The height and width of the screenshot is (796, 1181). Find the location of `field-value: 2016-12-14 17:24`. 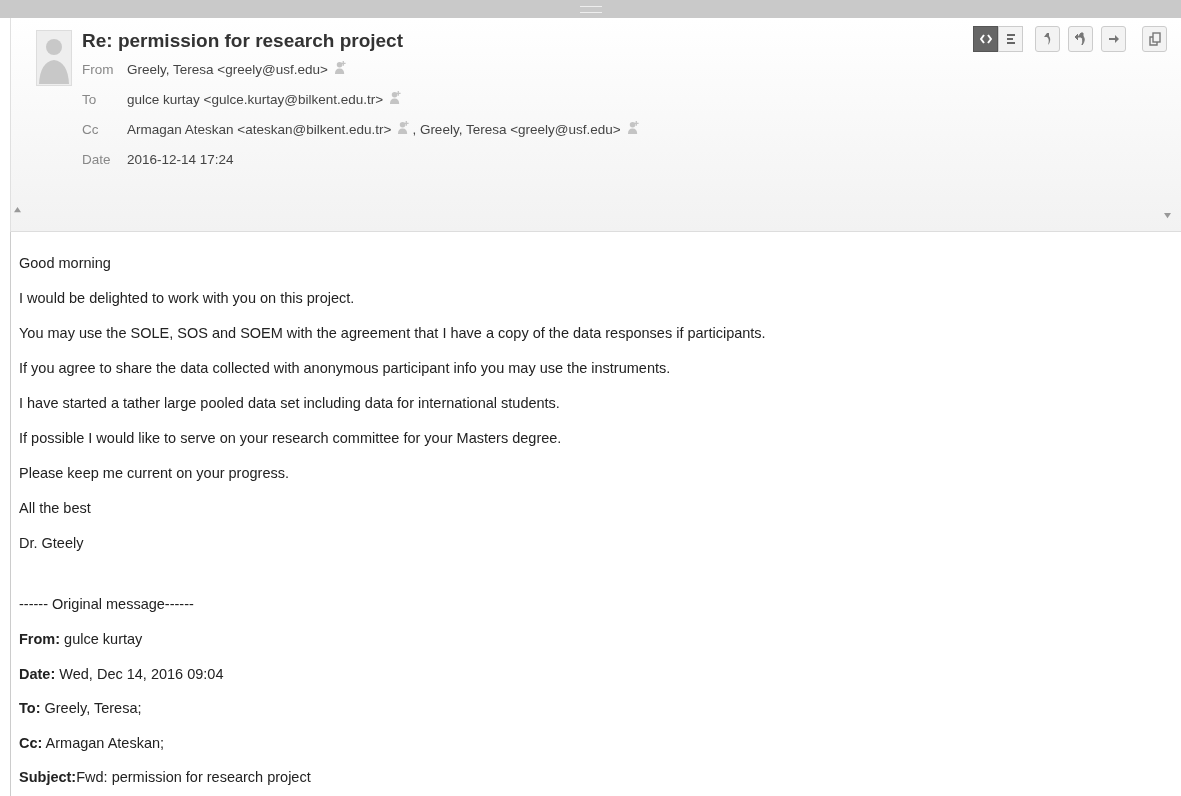

field-value: 2016-12-14 17:24 is located at coordinates (180, 159).